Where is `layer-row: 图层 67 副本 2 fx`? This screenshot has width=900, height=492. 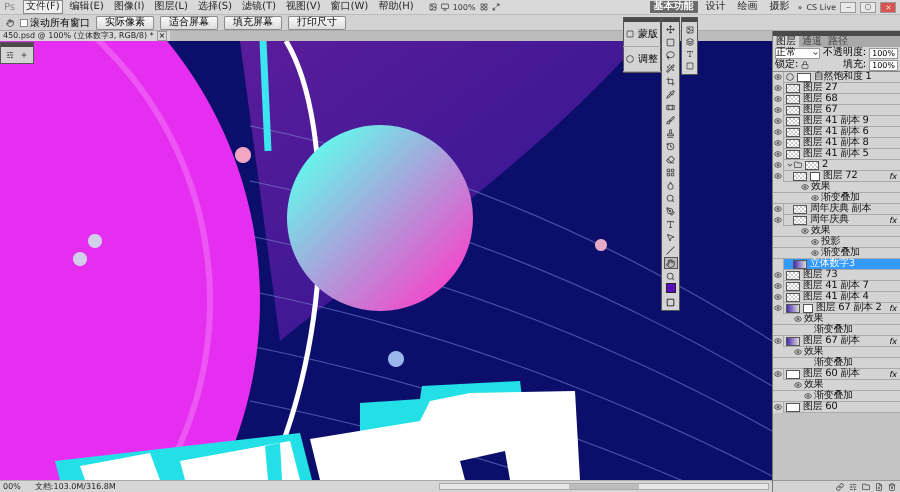
layer-row: 图层 67 副本 2 fx is located at coordinates (836, 308).